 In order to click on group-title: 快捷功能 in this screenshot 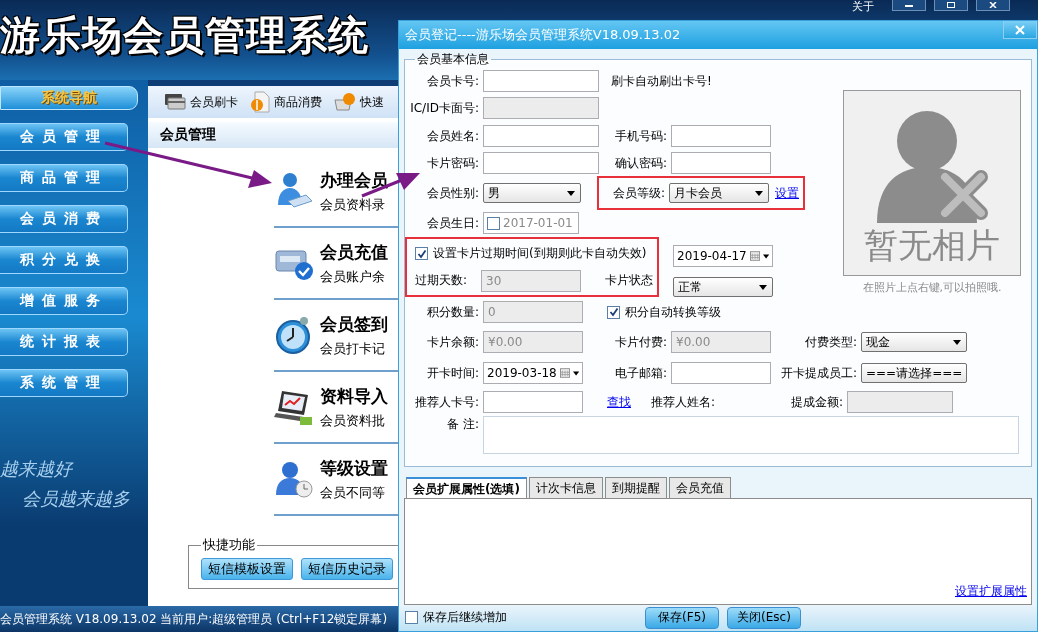, I will do `click(229, 545)`.